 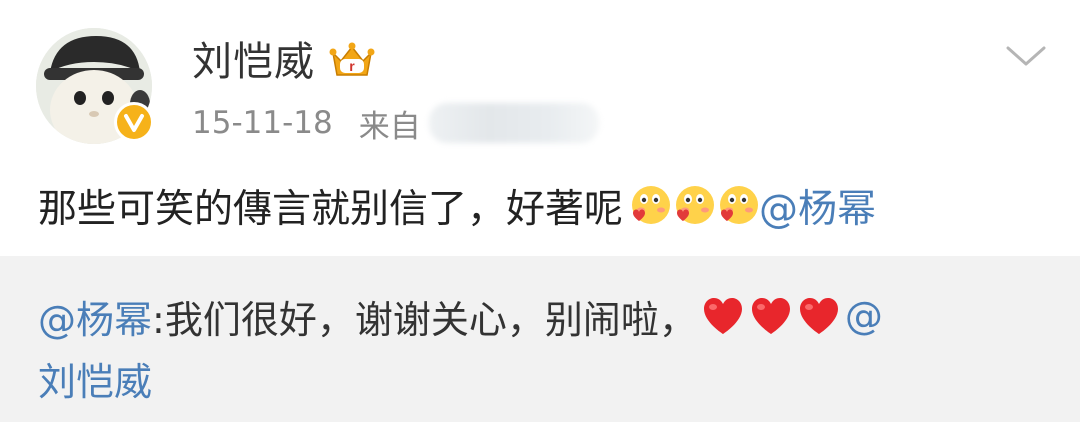 I want to click on post-text: 那些可笑的傳言就别信了，好著呢 @杨幂, so click(x=457, y=206).